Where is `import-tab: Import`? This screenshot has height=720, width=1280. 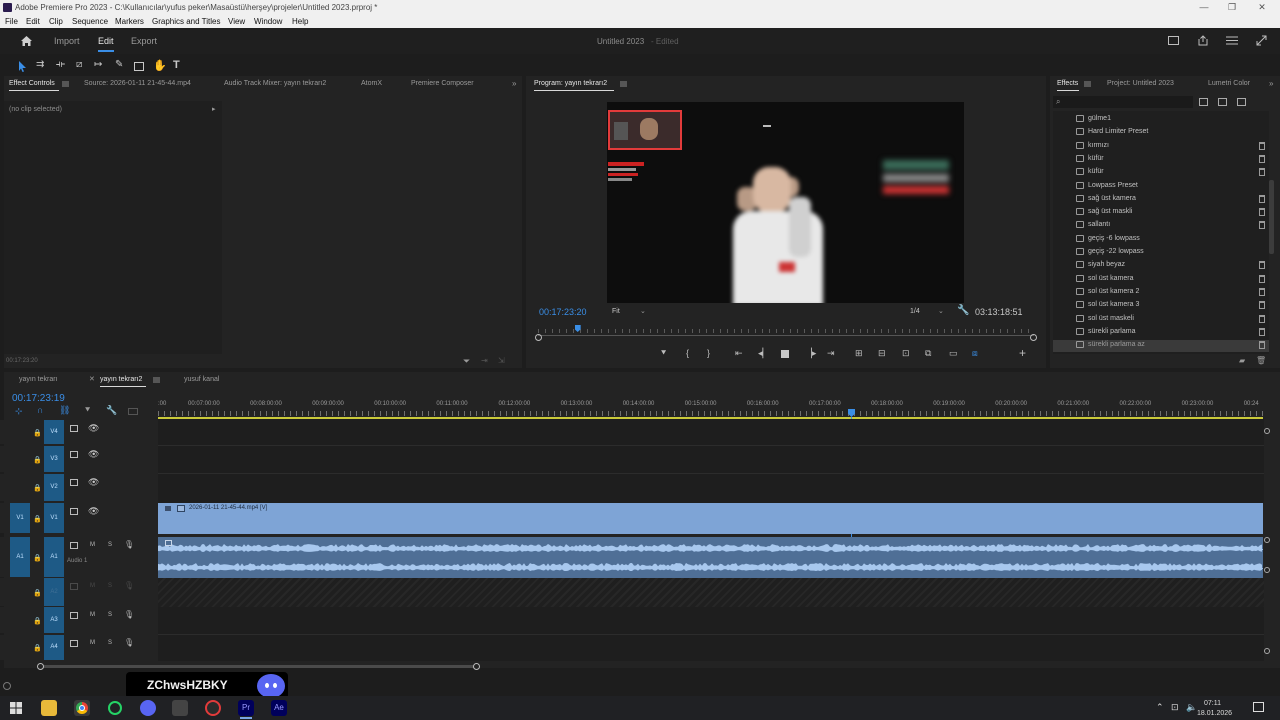
import-tab: Import is located at coordinates (67, 41).